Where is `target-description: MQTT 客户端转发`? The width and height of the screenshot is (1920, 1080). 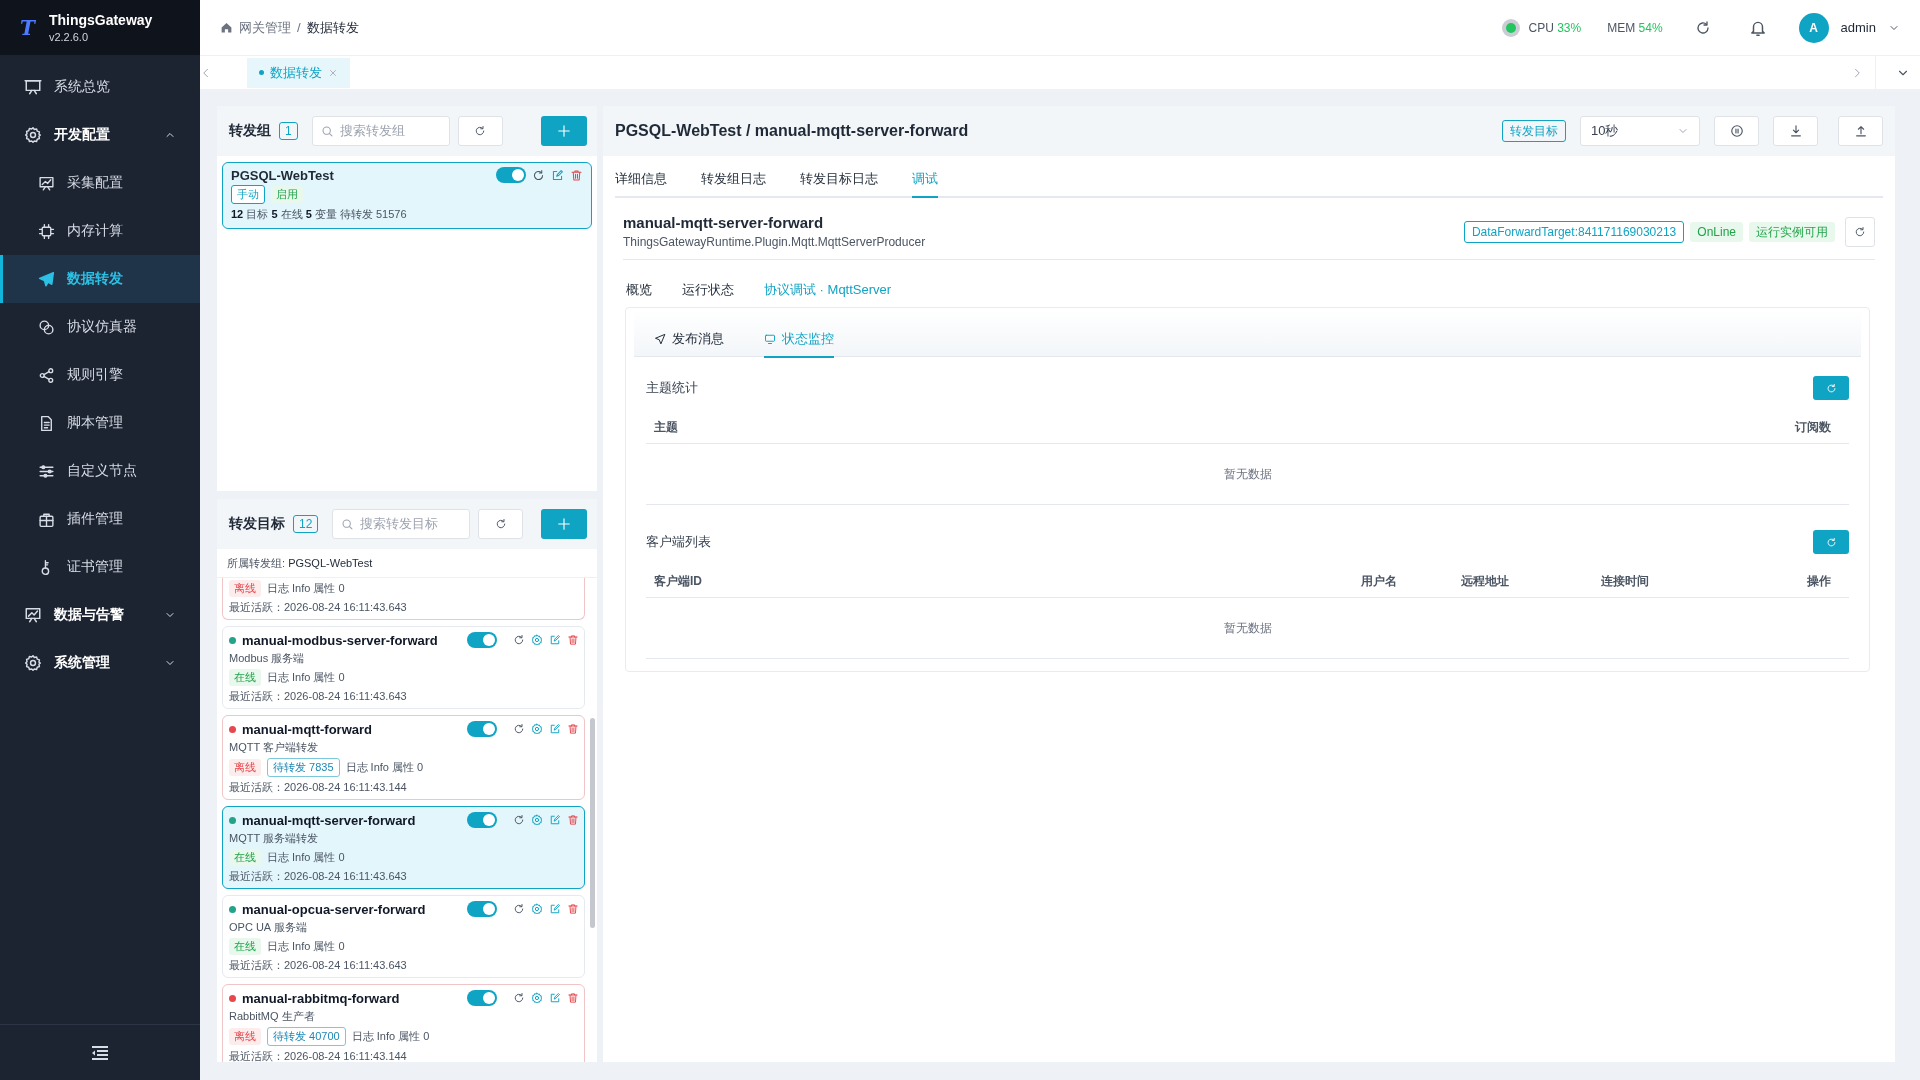
target-description: MQTT 客户端转发 is located at coordinates (274, 747).